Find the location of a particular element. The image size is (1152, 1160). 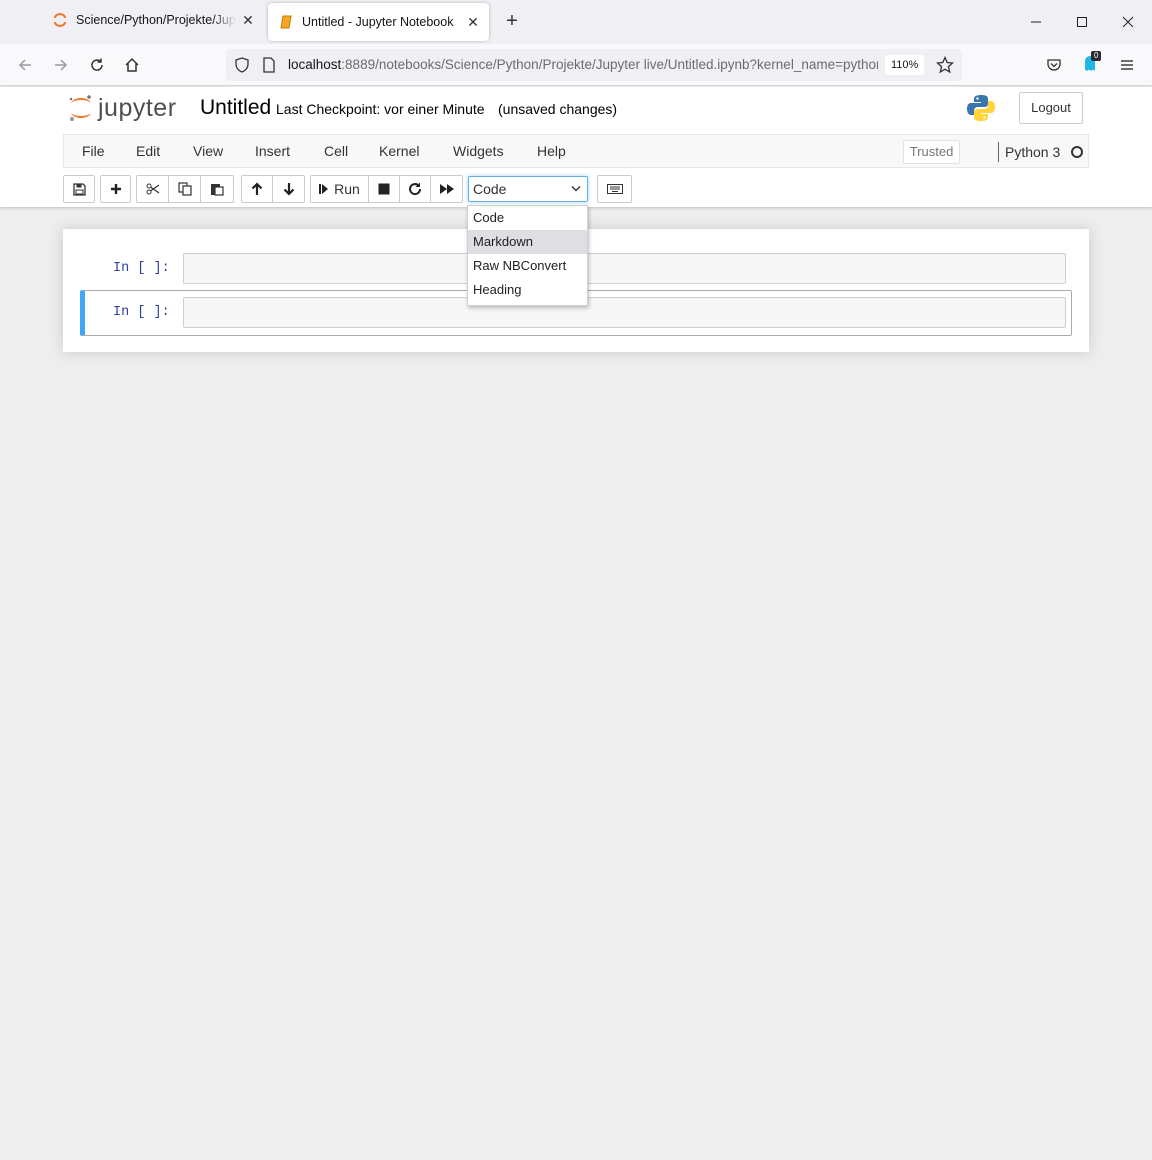

step-forward-icon is located at coordinates (324, 189).